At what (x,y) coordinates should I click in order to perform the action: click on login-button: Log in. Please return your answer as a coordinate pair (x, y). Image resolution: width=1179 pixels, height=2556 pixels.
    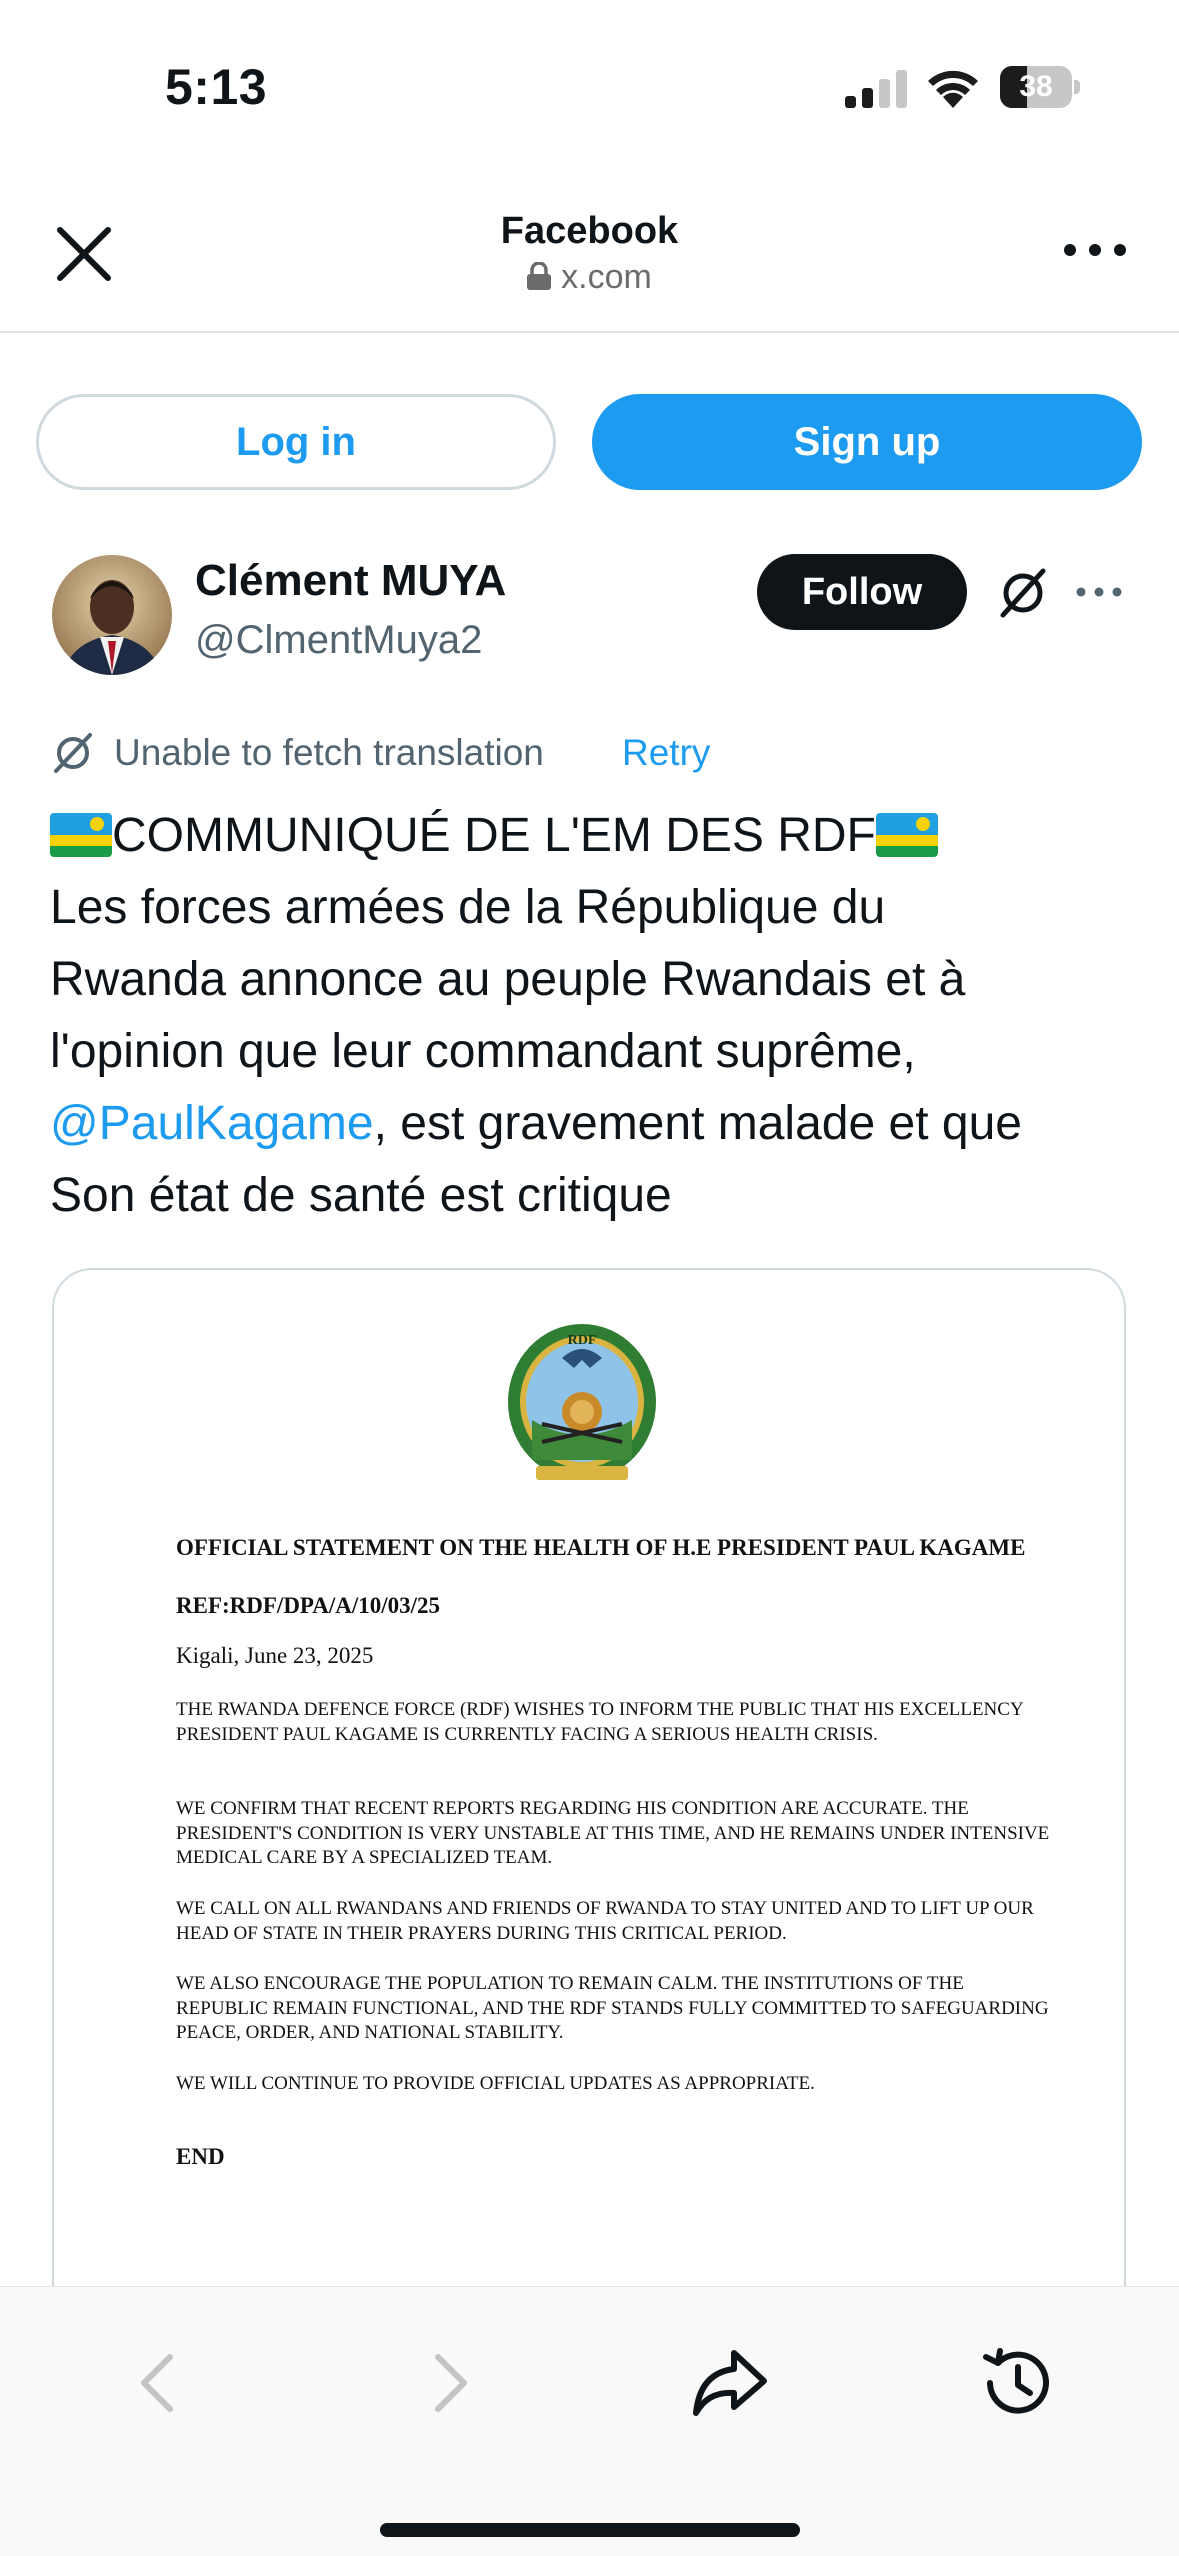
    Looking at the image, I should click on (296, 442).